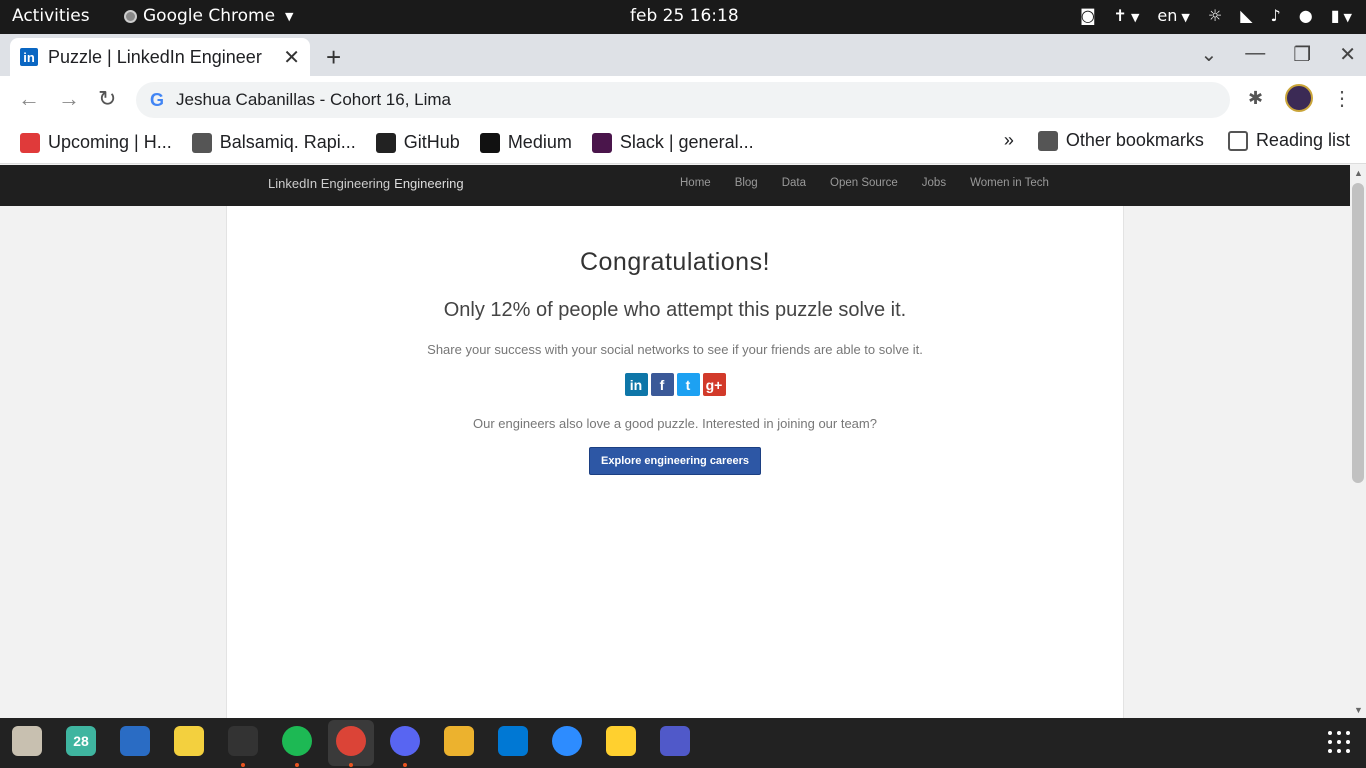  Describe the element at coordinates (1278, 54) in the screenshot. I see `window-controls: ⌄ — ❐ ✕` at that location.